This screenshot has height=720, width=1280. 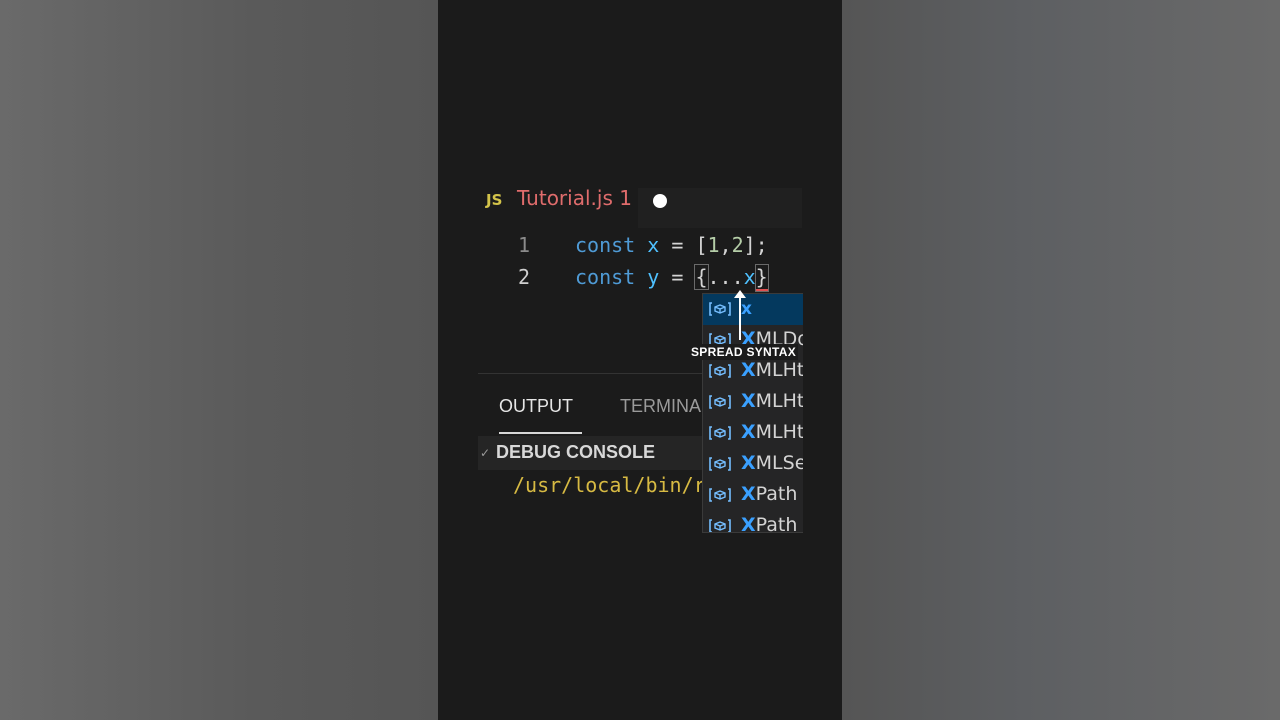 What do you see at coordinates (485, 453) in the screenshot?
I see `chevron-icon: ✓` at bounding box center [485, 453].